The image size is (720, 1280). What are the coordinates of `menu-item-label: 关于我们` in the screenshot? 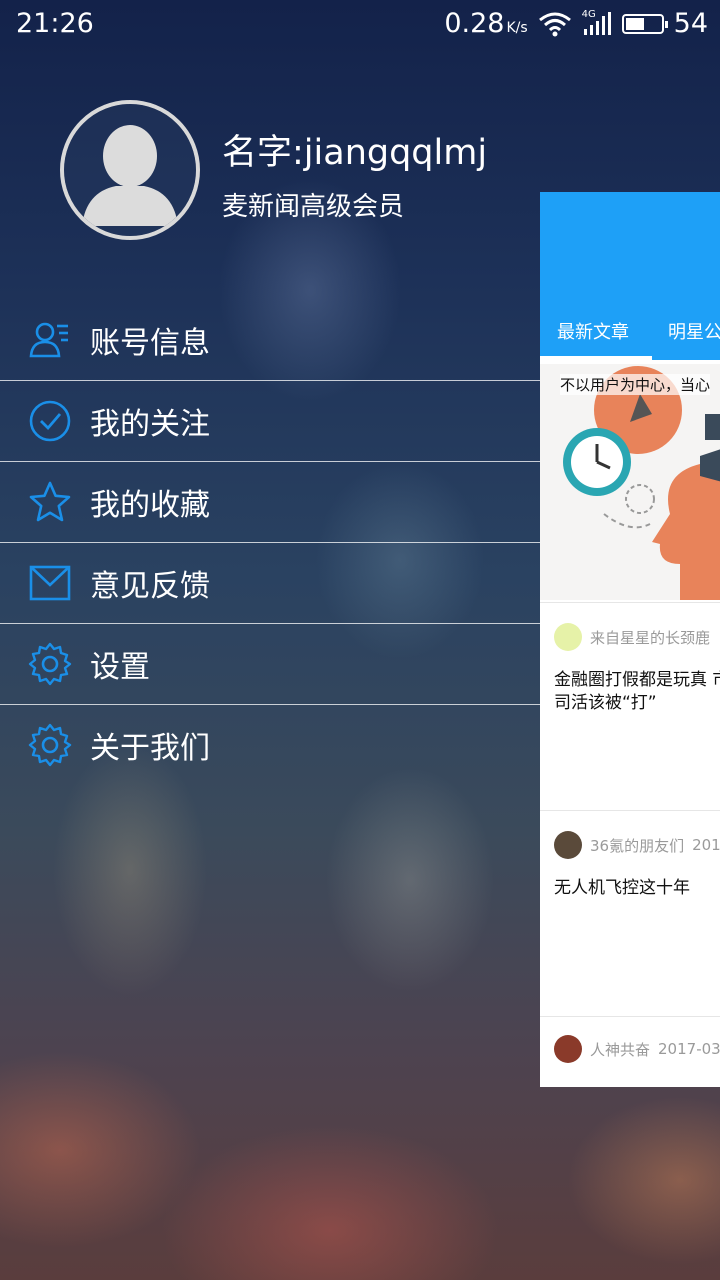 It's located at (150, 748).